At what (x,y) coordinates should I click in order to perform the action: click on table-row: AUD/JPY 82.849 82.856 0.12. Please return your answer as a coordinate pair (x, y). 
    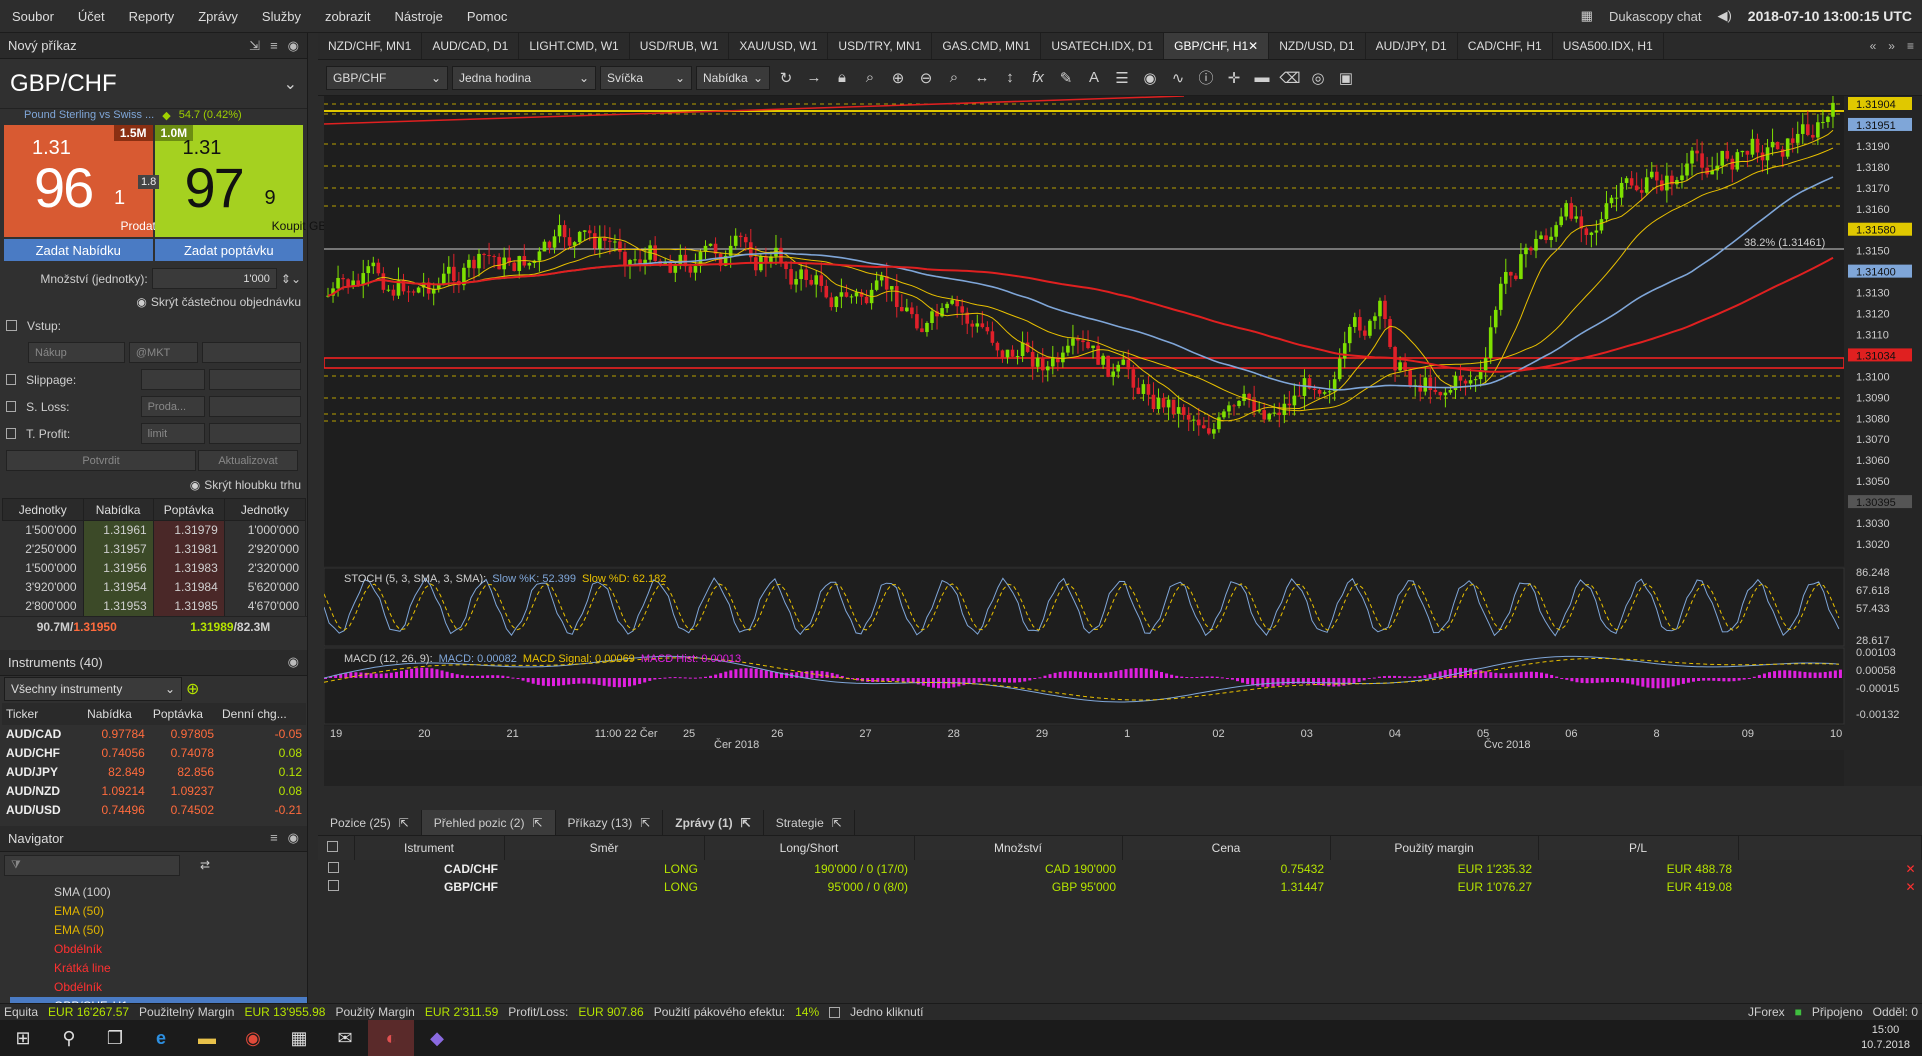
    Looking at the image, I should click on (154, 772).